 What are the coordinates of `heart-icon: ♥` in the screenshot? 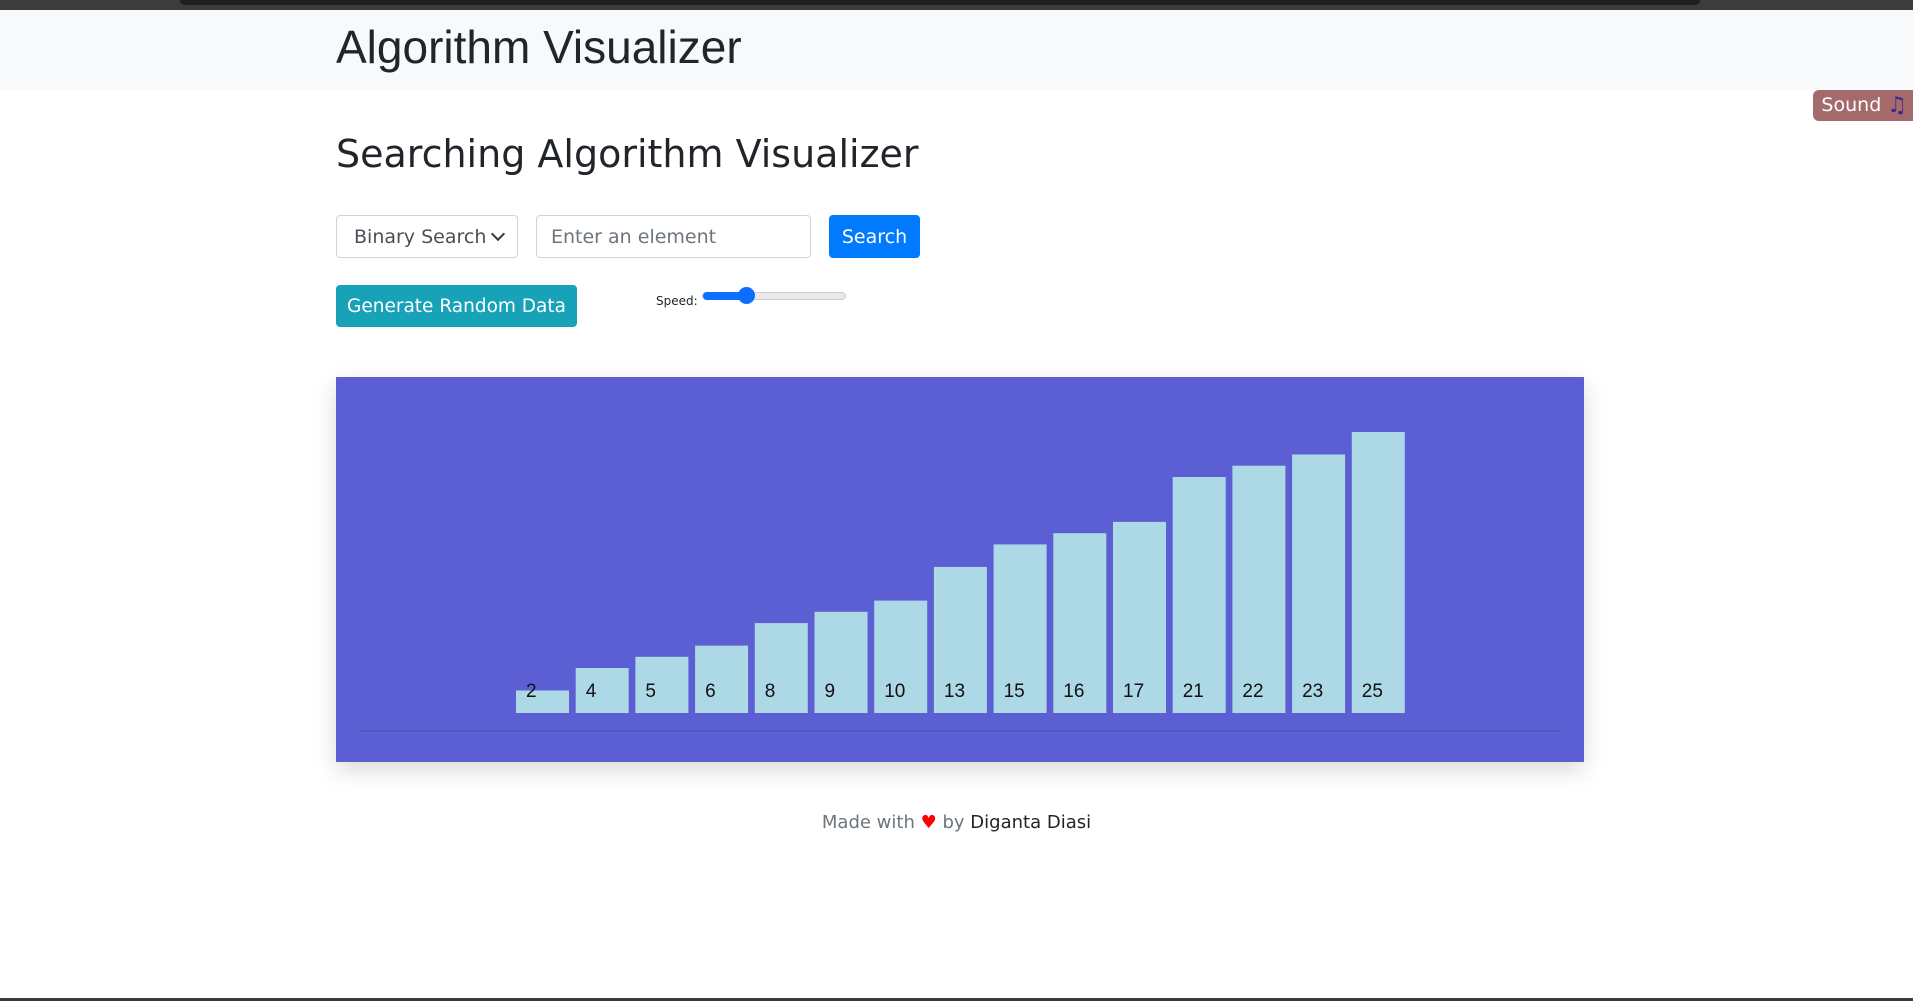 It's located at (928, 822).